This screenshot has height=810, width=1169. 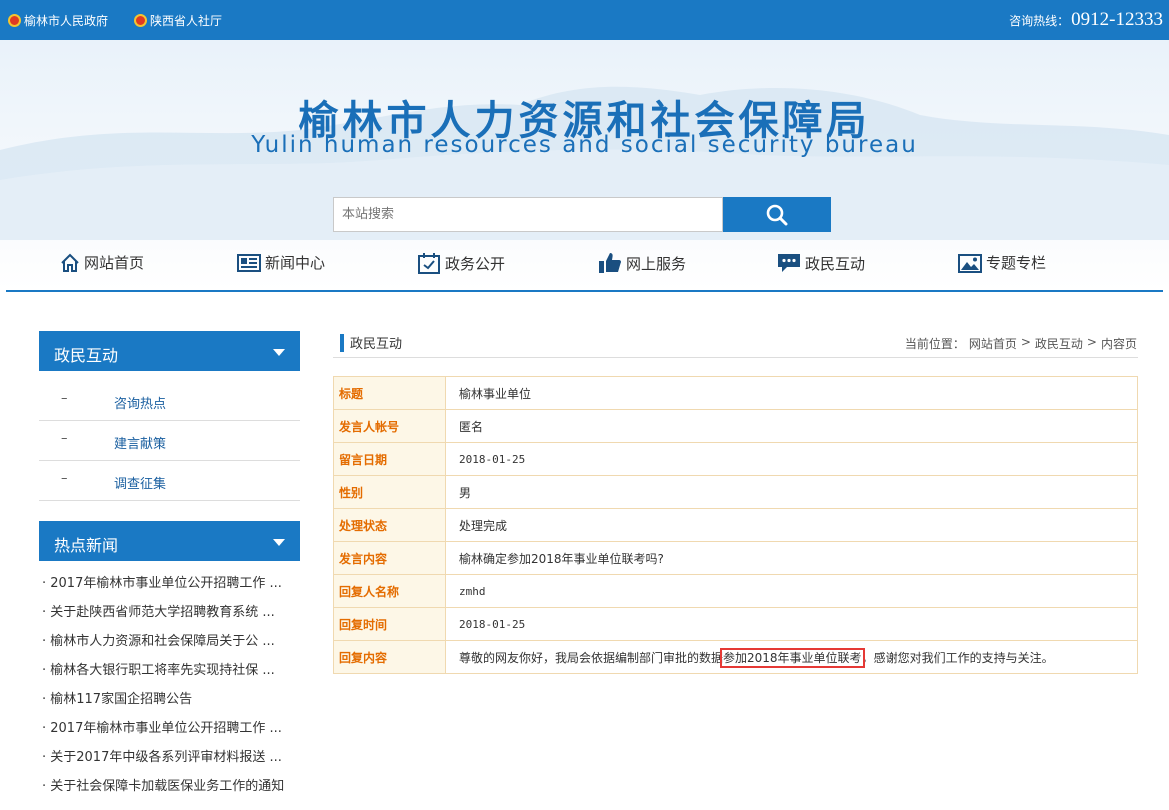 I want to click on row-key: 回复内容, so click(x=389, y=657).